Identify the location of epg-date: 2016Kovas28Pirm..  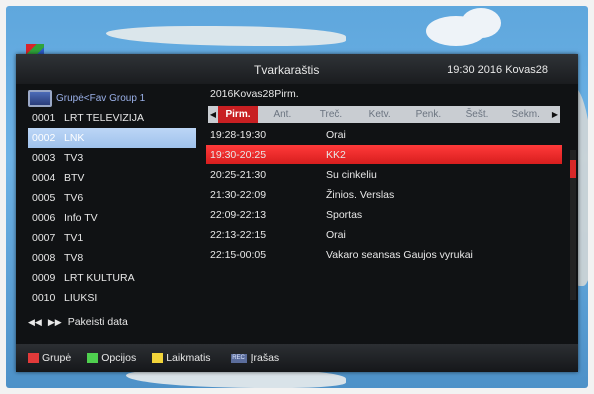
(254, 94).